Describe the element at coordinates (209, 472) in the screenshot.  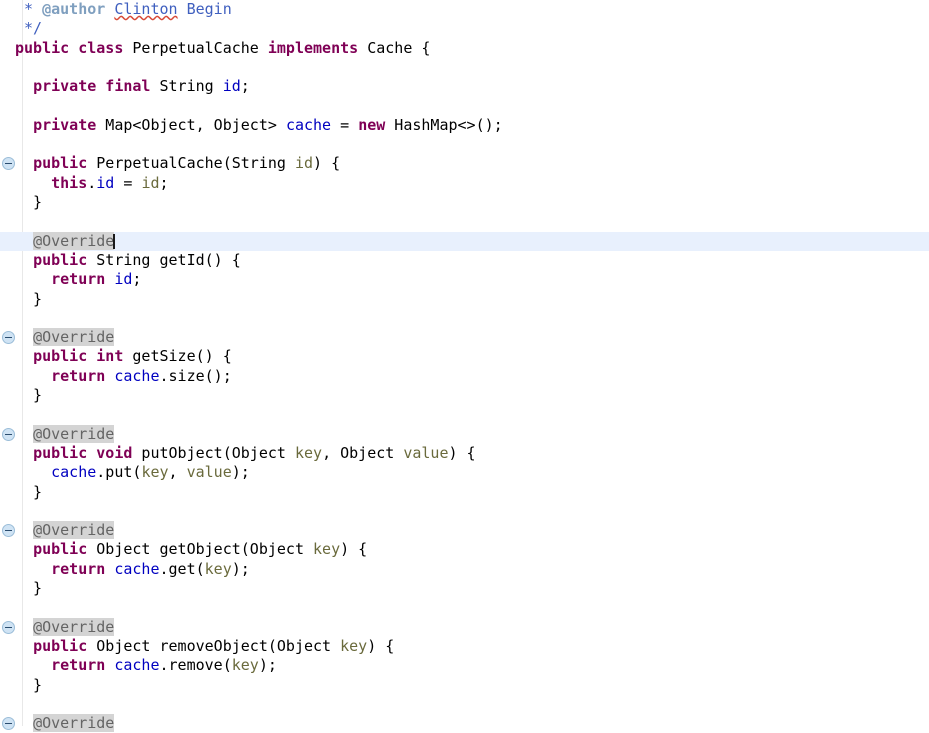
I see `code-token: value` at that location.